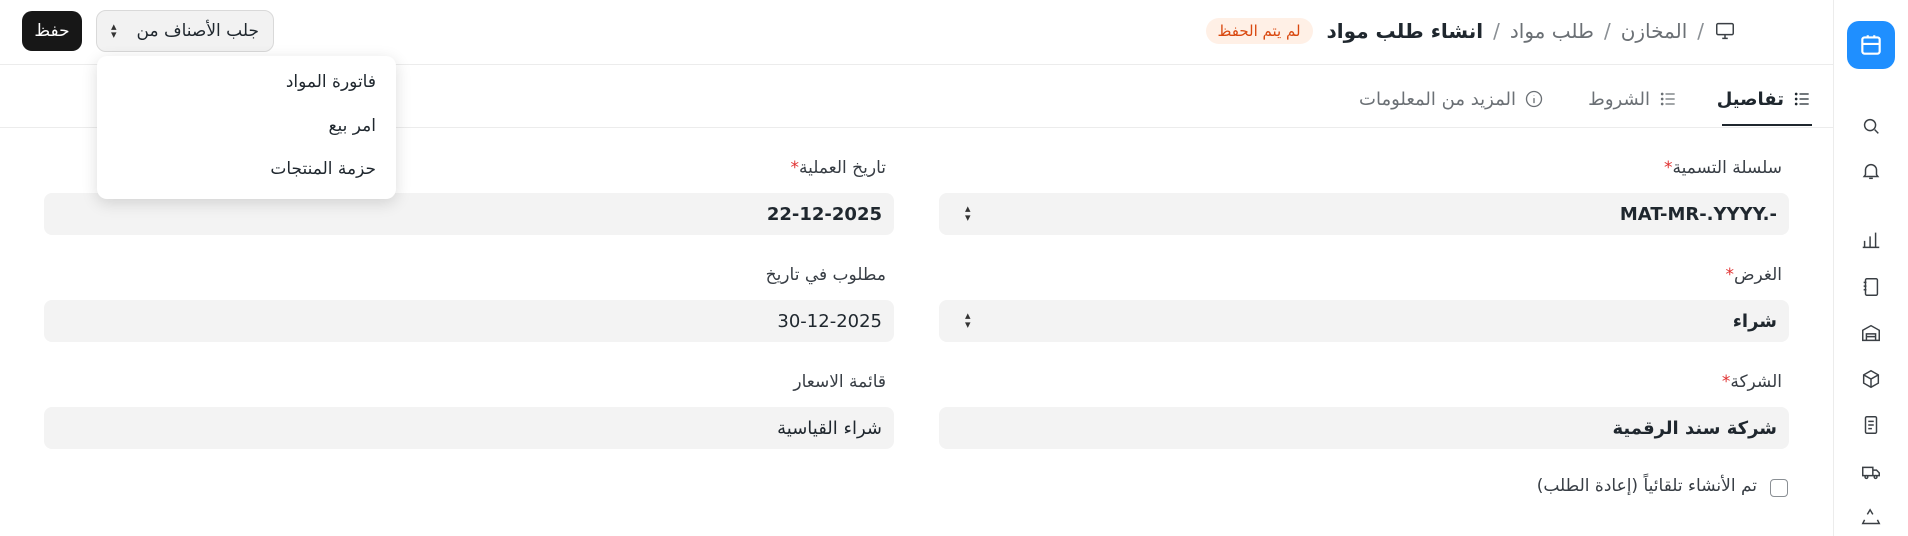 This screenshot has height=536, width=1908. Describe the element at coordinates (1437, 99) in the screenshot. I see `tab-label: المزيد من المعلومات` at that location.